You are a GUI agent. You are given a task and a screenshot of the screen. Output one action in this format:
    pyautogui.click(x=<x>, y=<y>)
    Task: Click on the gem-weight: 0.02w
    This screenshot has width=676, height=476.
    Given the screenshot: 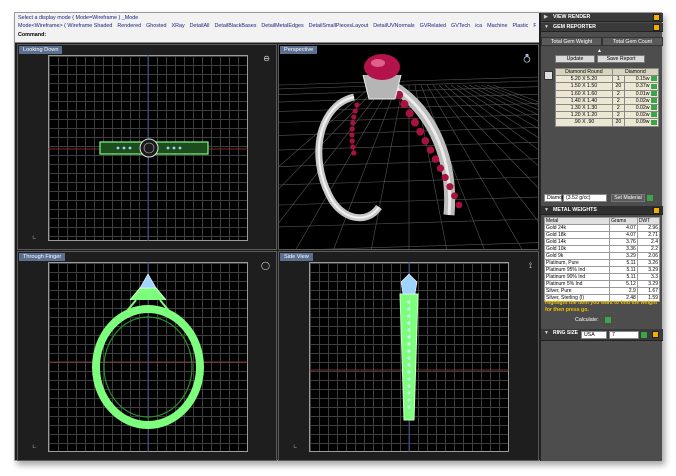 What is the action you would take?
    pyautogui.click(x=641, y=100)
    